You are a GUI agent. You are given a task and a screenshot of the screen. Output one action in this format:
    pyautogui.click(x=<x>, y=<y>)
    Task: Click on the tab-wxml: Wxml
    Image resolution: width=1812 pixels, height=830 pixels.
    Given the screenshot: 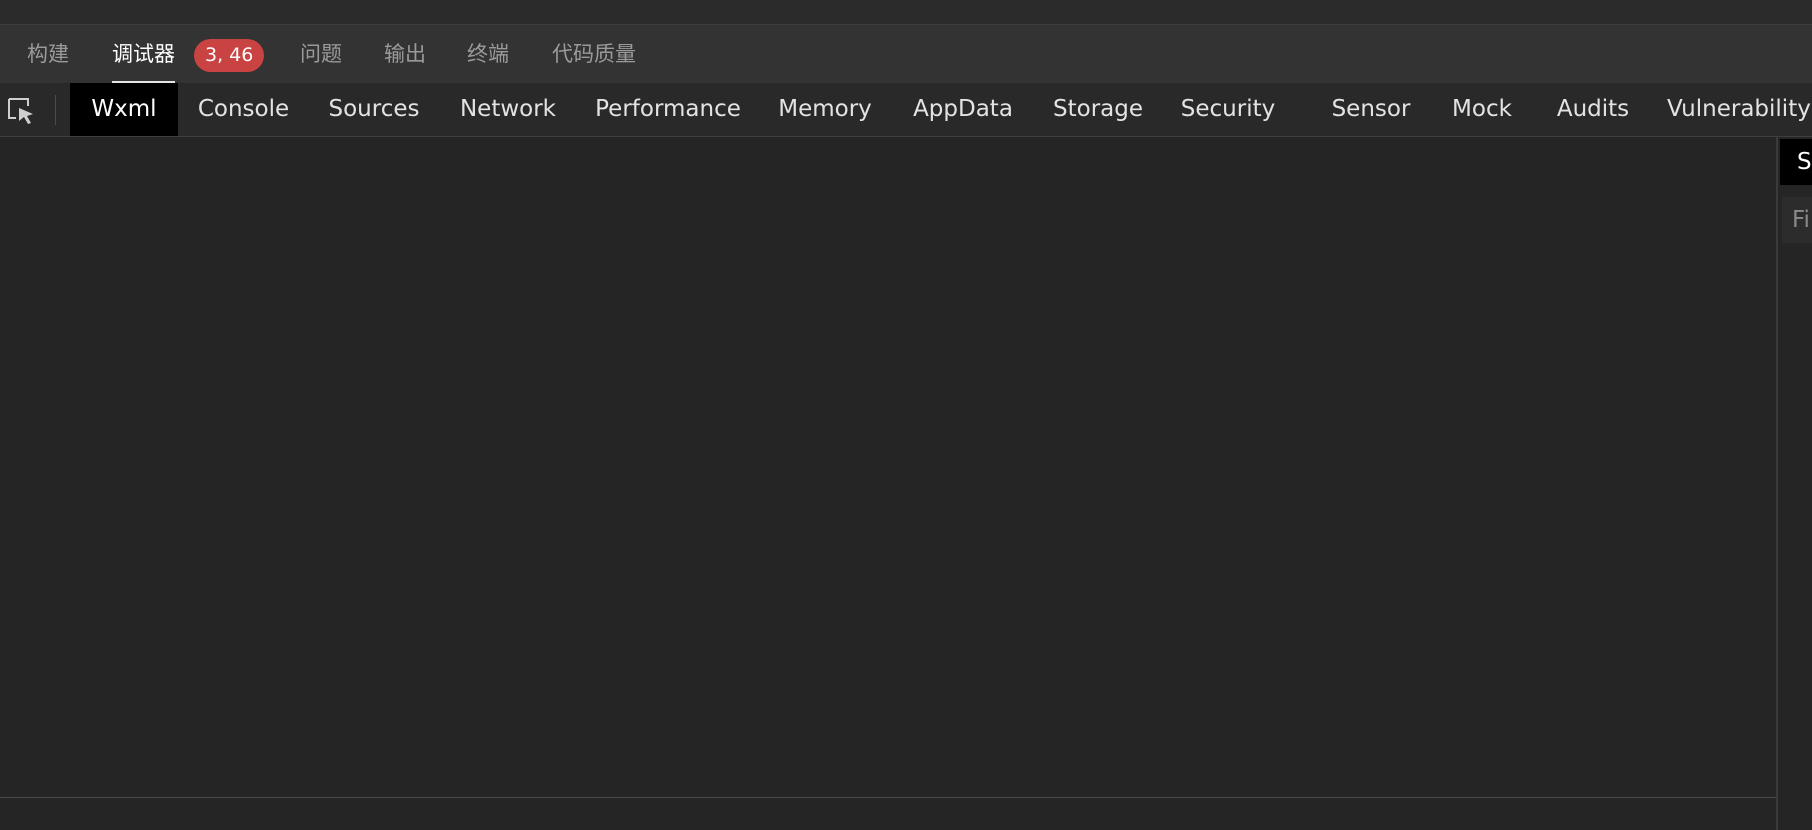 What is the action you would take?
    pyautogui.click(x=124, y=109)
    